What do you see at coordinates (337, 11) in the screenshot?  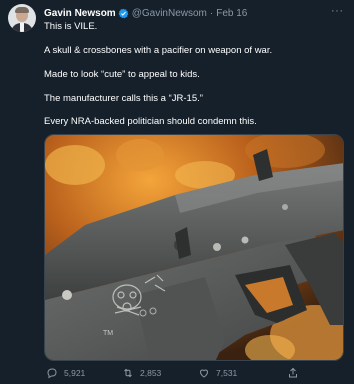 I see `more-options-button: ···` at bounding box center [337, 11].